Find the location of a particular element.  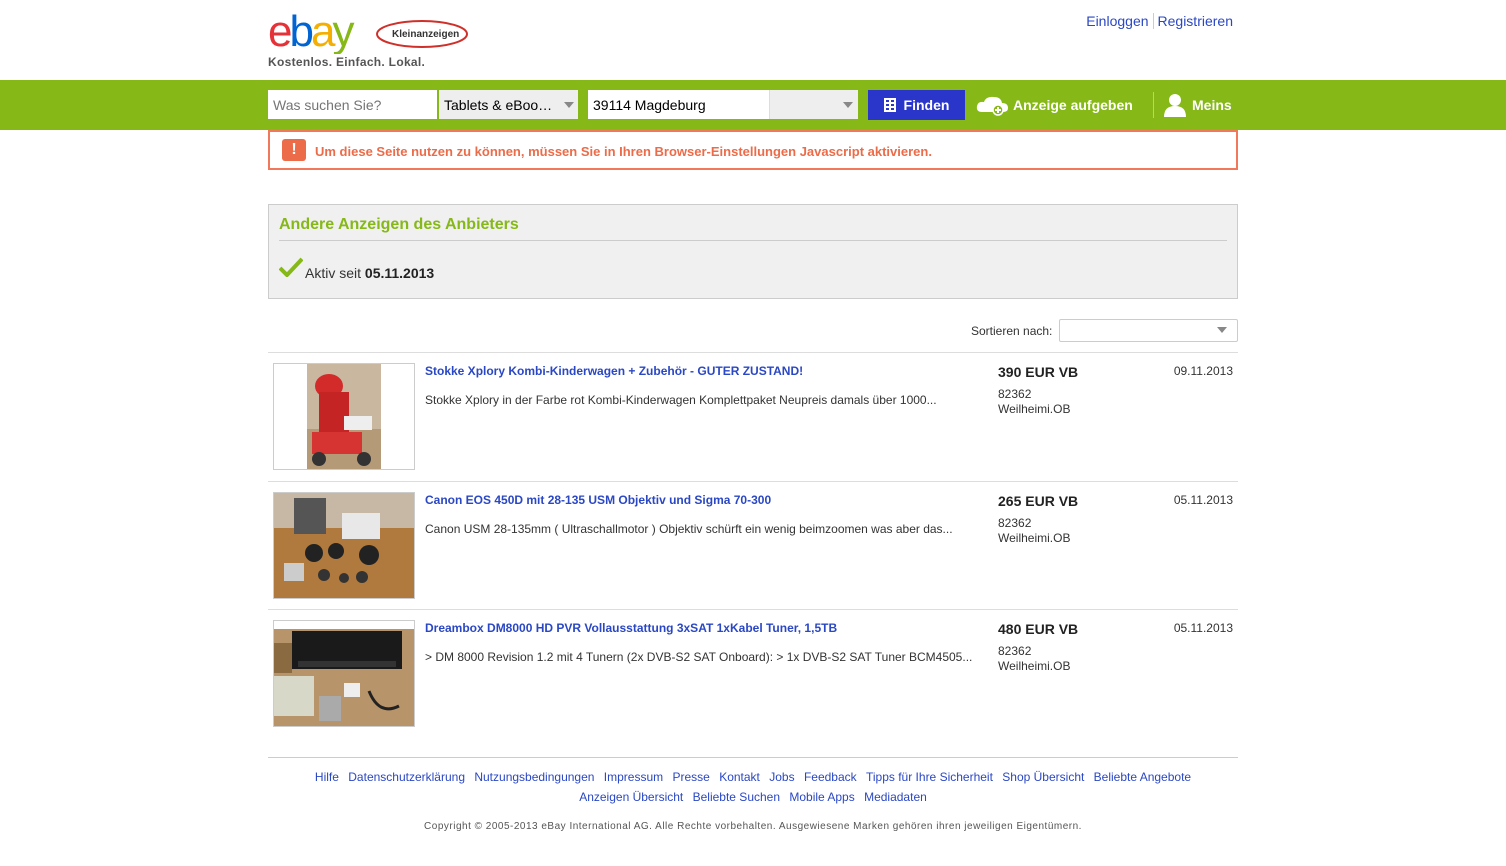

footer-link-kontakt: Kontakt is located at coordinates (739, 777).